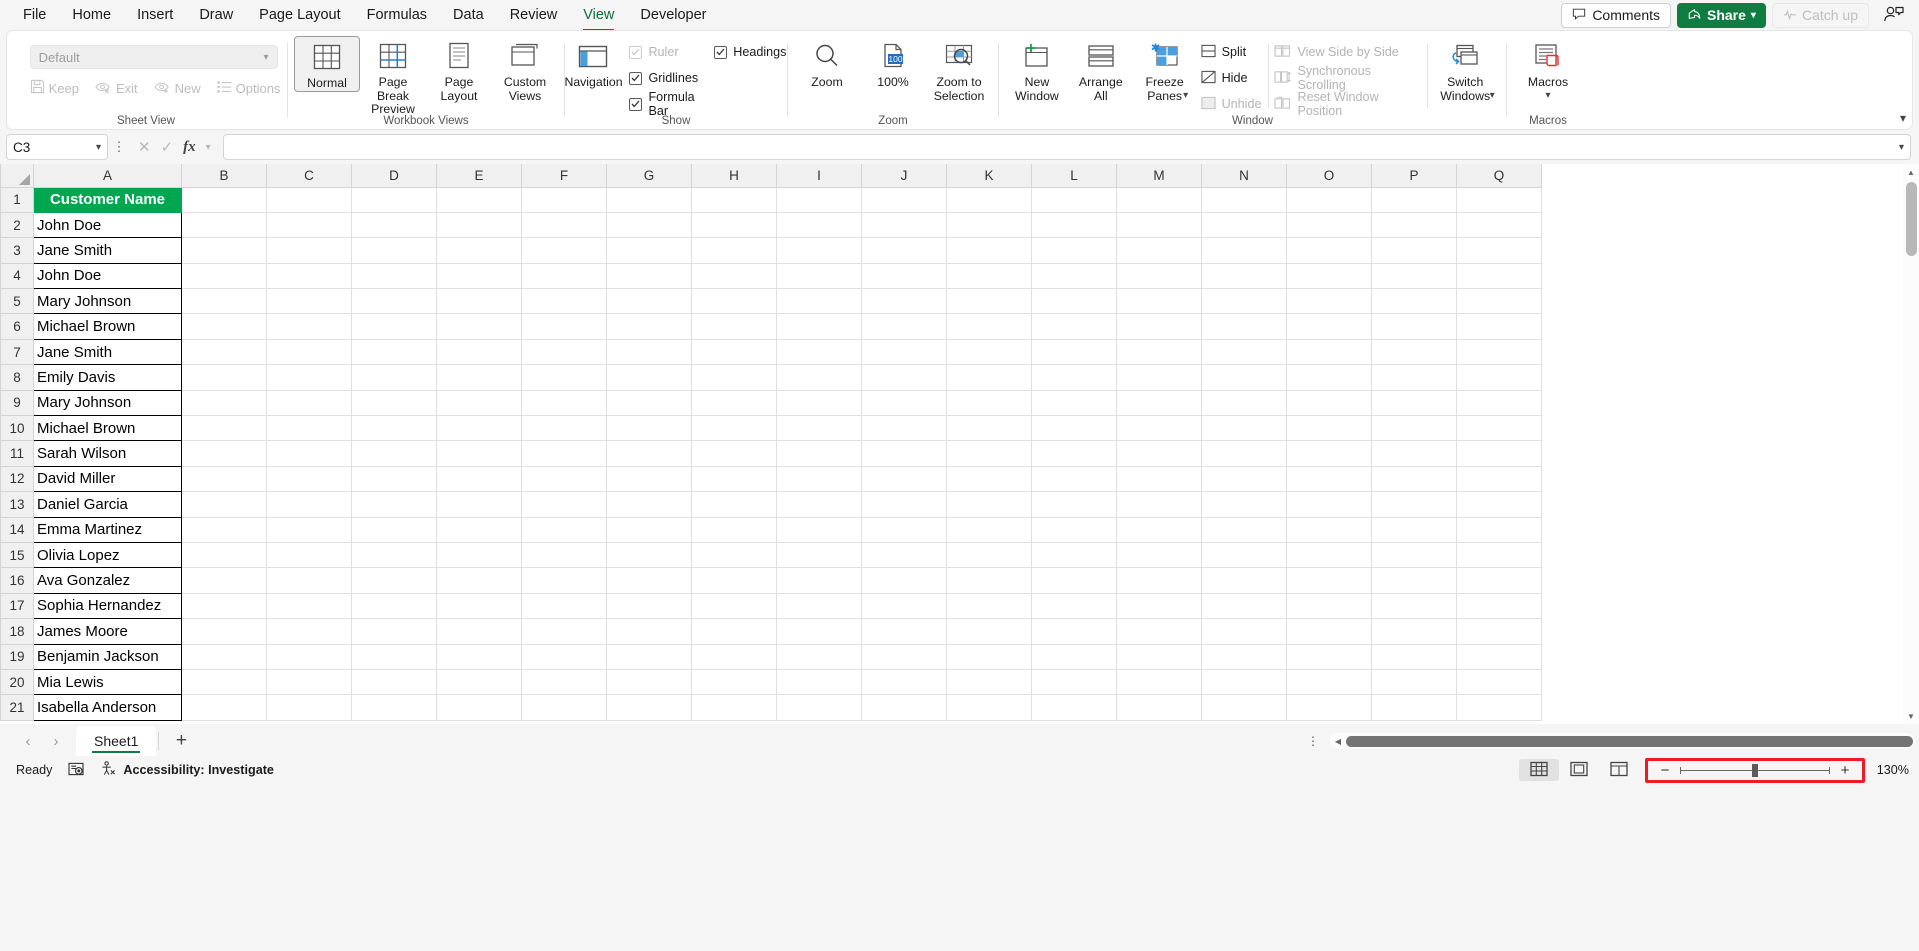  Describe the element at coordinates (479, 453) in the screenshot. I see `cell-E11` at that location.